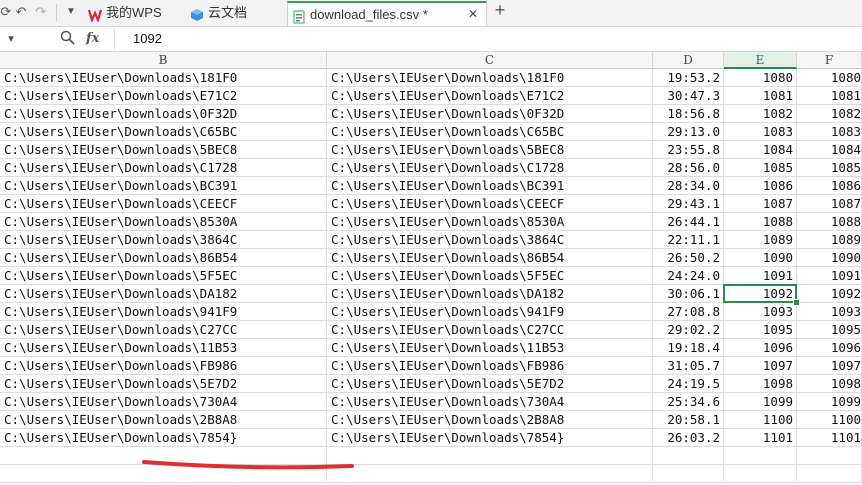 Image resolution: width=862 pixels, height=485 pixels. Describe the element at coordinates (163, 186) in the screenshot. I see `cell-b: C:\Users\IEUser\Downloads\BC391` at that location.